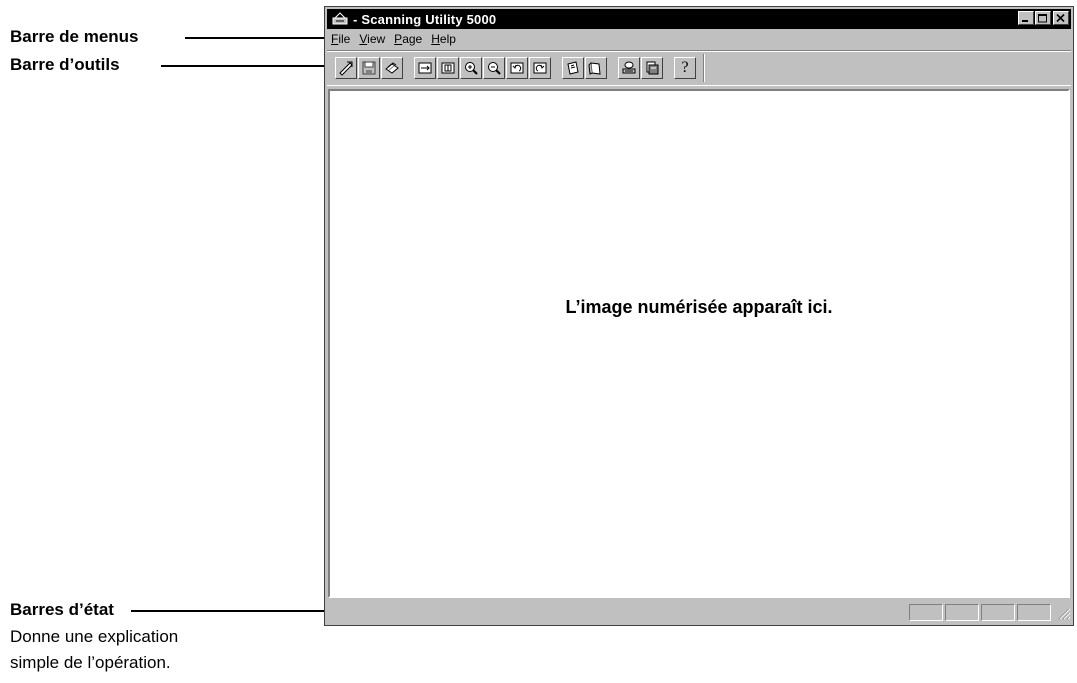  Describe the element at coordinates (255, 38) in the screenshot. I see `menubar-annotation-line` at that location.